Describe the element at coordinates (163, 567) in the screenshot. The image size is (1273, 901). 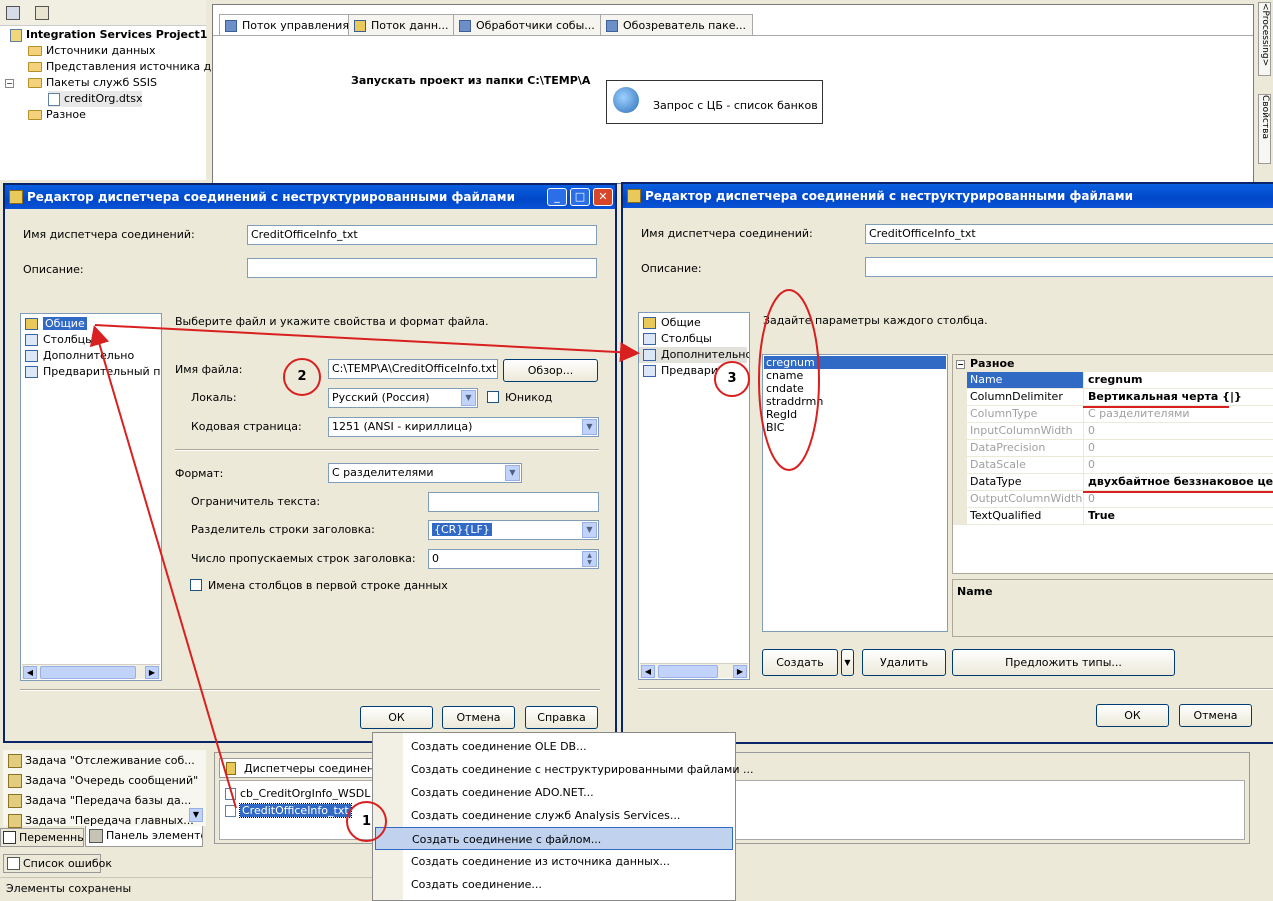
I see `arrow-to-general` at that location.